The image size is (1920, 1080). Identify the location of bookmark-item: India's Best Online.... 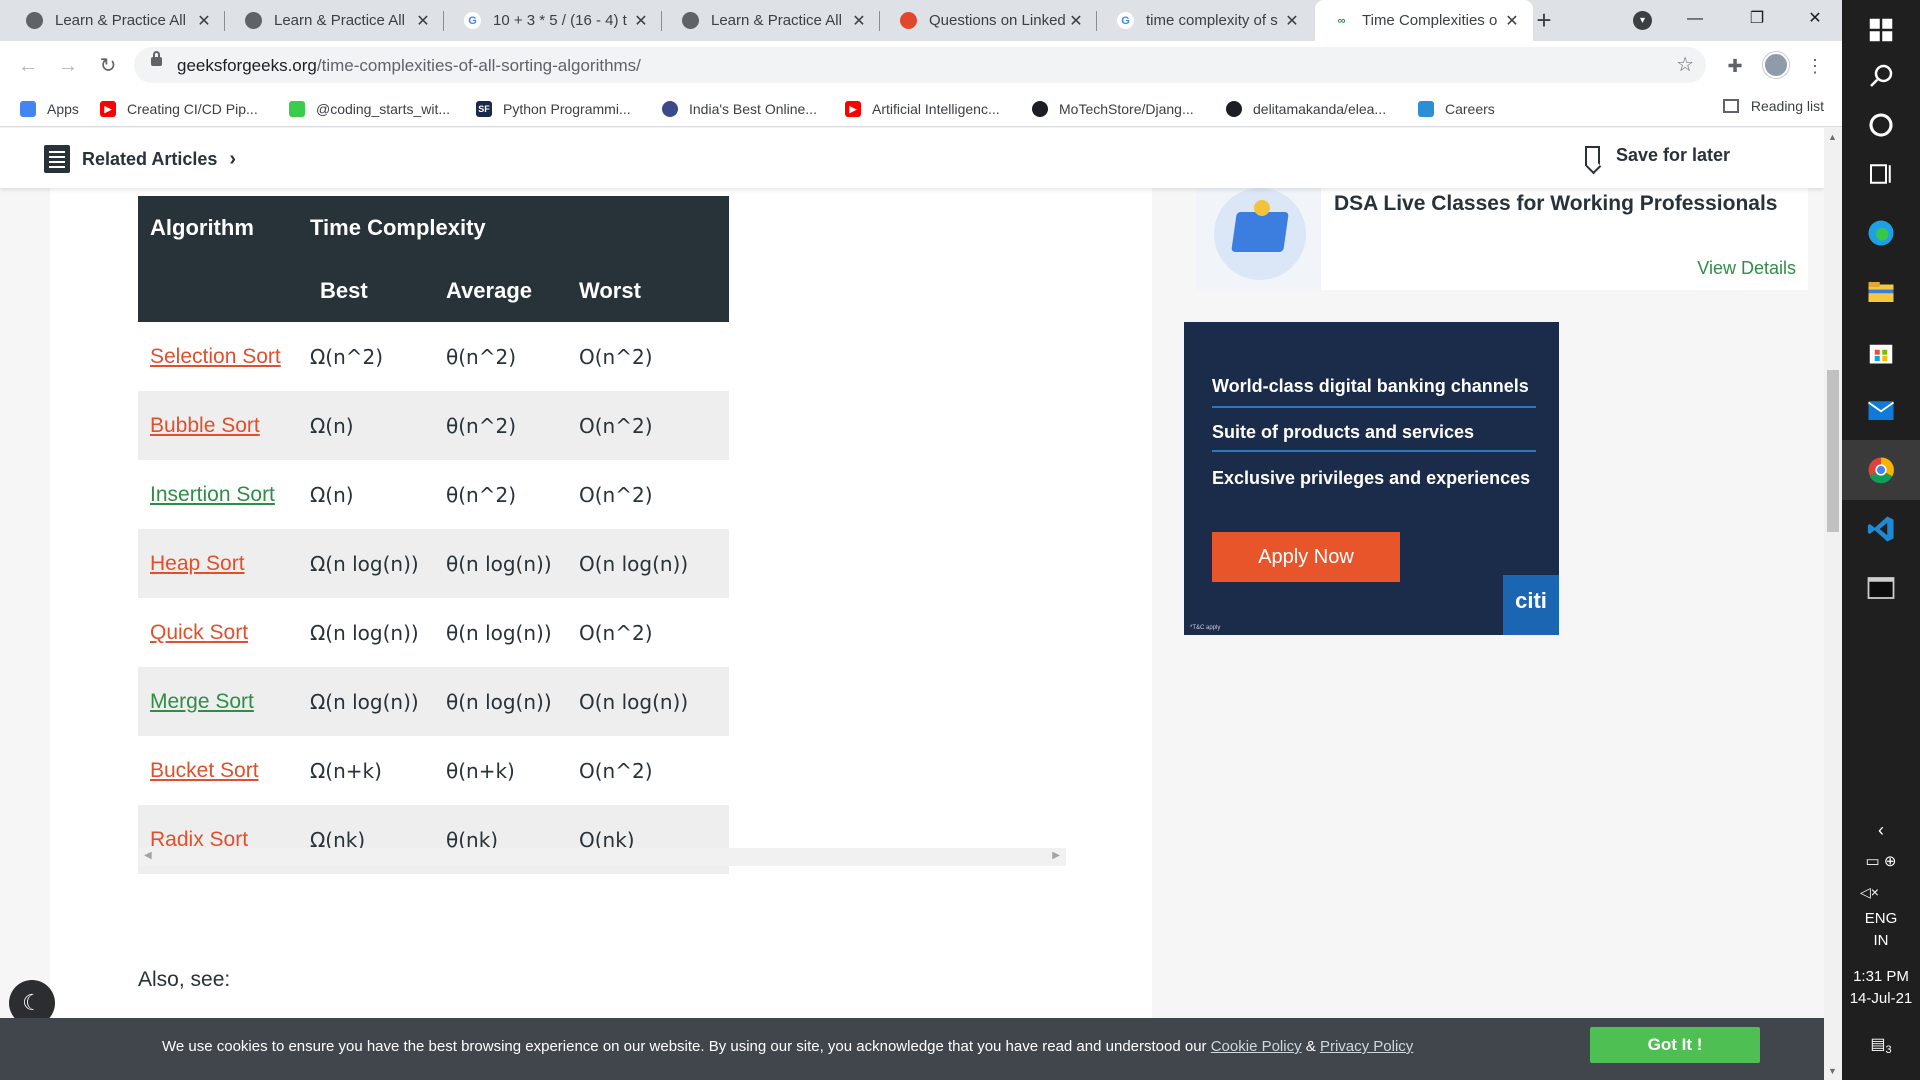
(739, 109).